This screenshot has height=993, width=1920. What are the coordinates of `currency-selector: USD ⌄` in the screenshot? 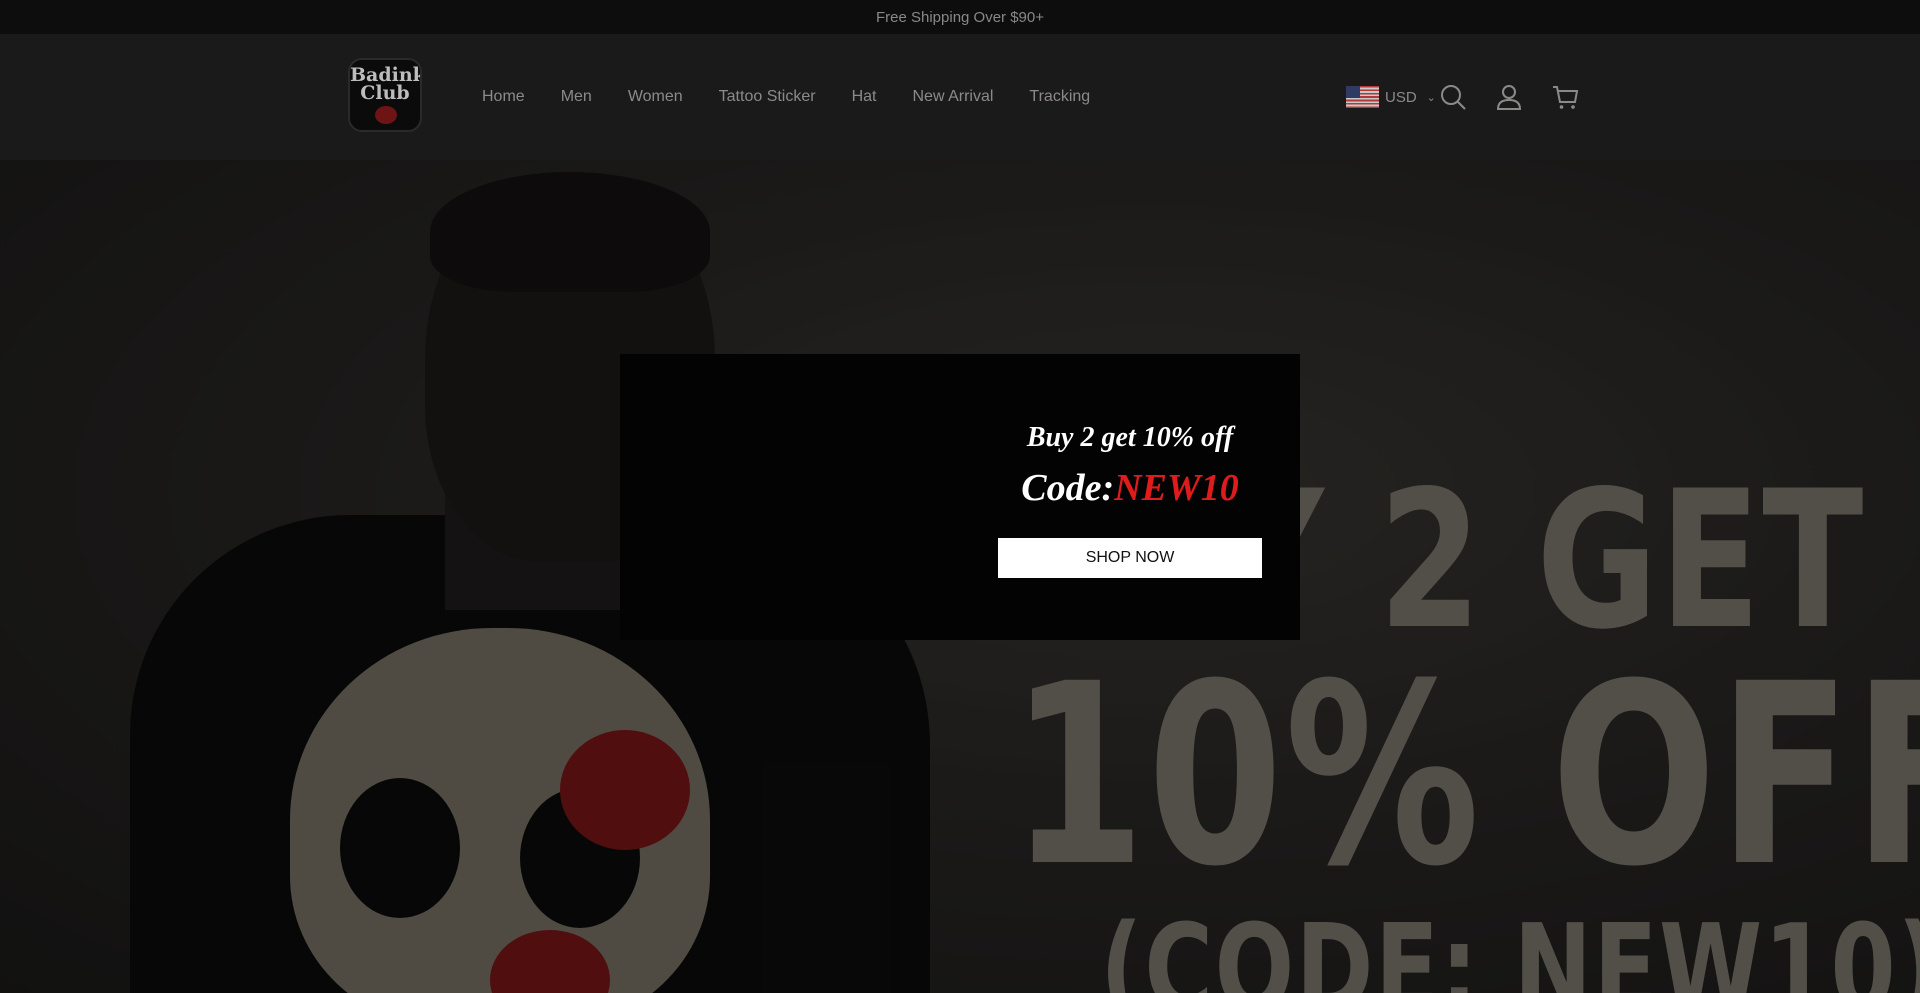 It's located at (1391, 97).